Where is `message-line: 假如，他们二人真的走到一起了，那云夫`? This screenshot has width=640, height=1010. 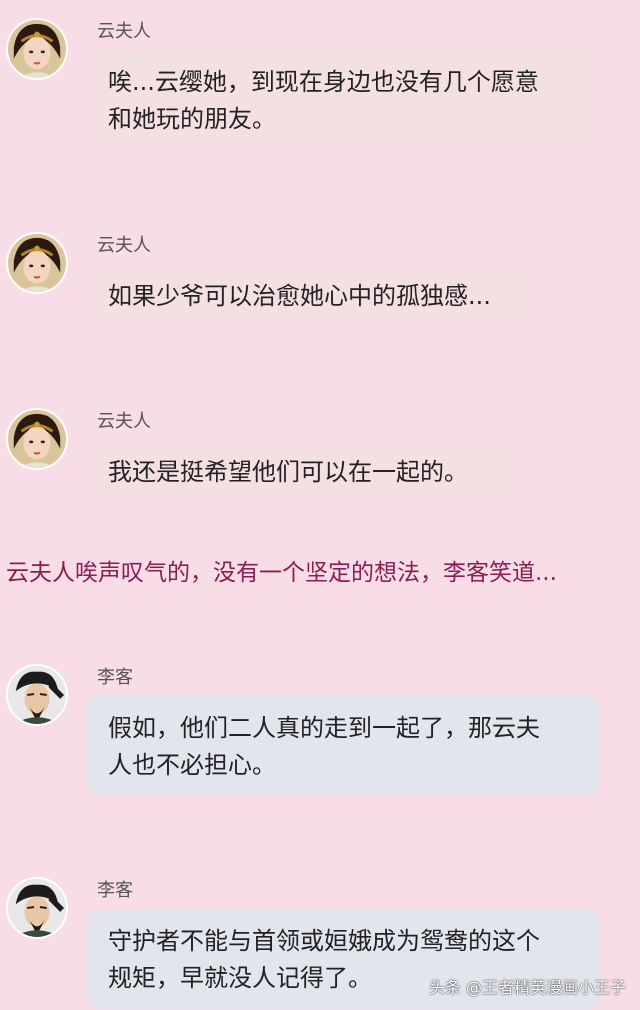
message-line: 假如，他们二人真的走到一起了，那云夫 is located at coordinates (324, 728).